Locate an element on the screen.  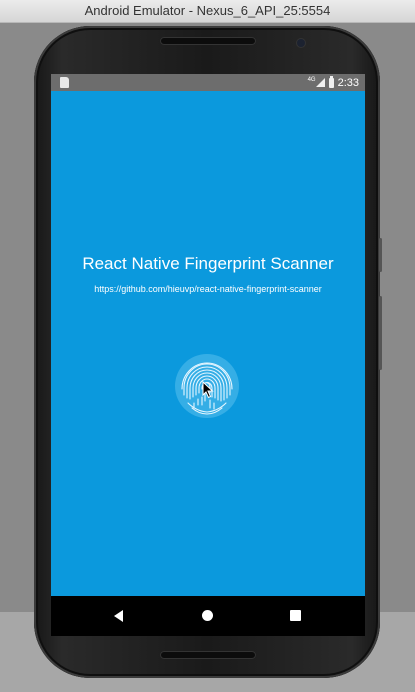
window-title: Android Emulator - Nexus_6_API_25:5554 is located at coordinates (207, 10).